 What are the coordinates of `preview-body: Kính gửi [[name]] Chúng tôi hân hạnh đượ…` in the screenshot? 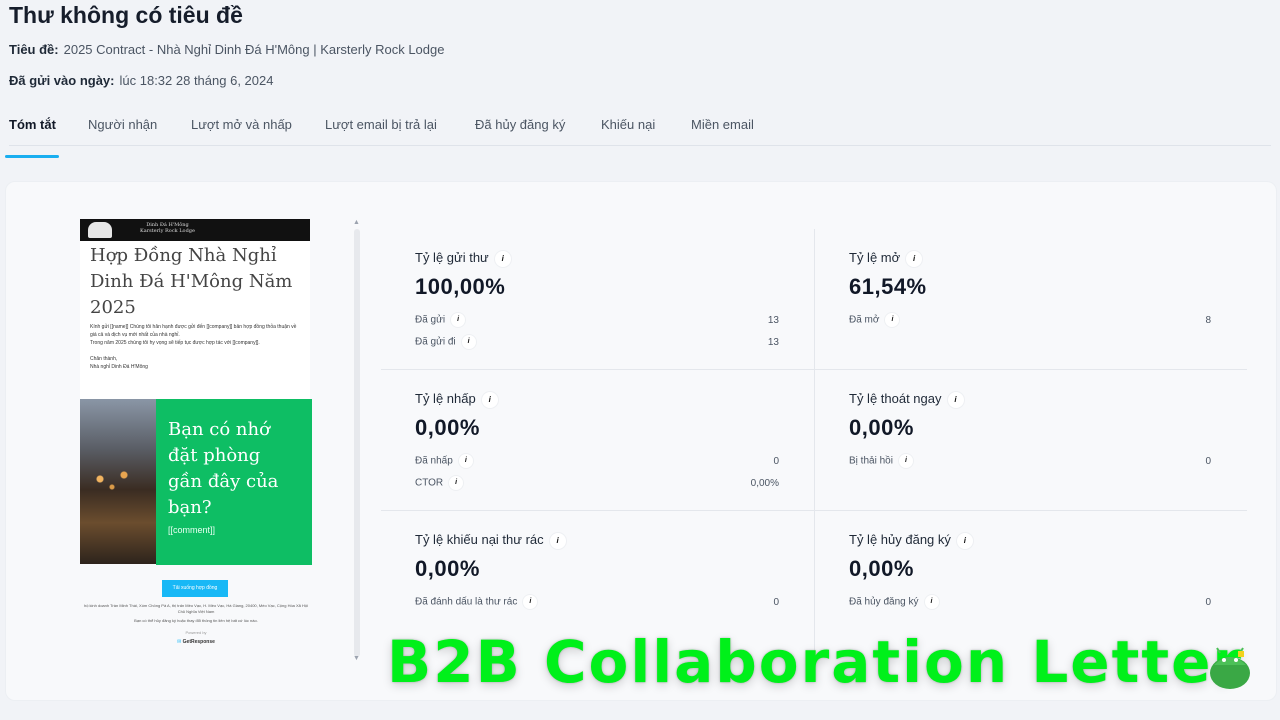 It's located at (193, 347).